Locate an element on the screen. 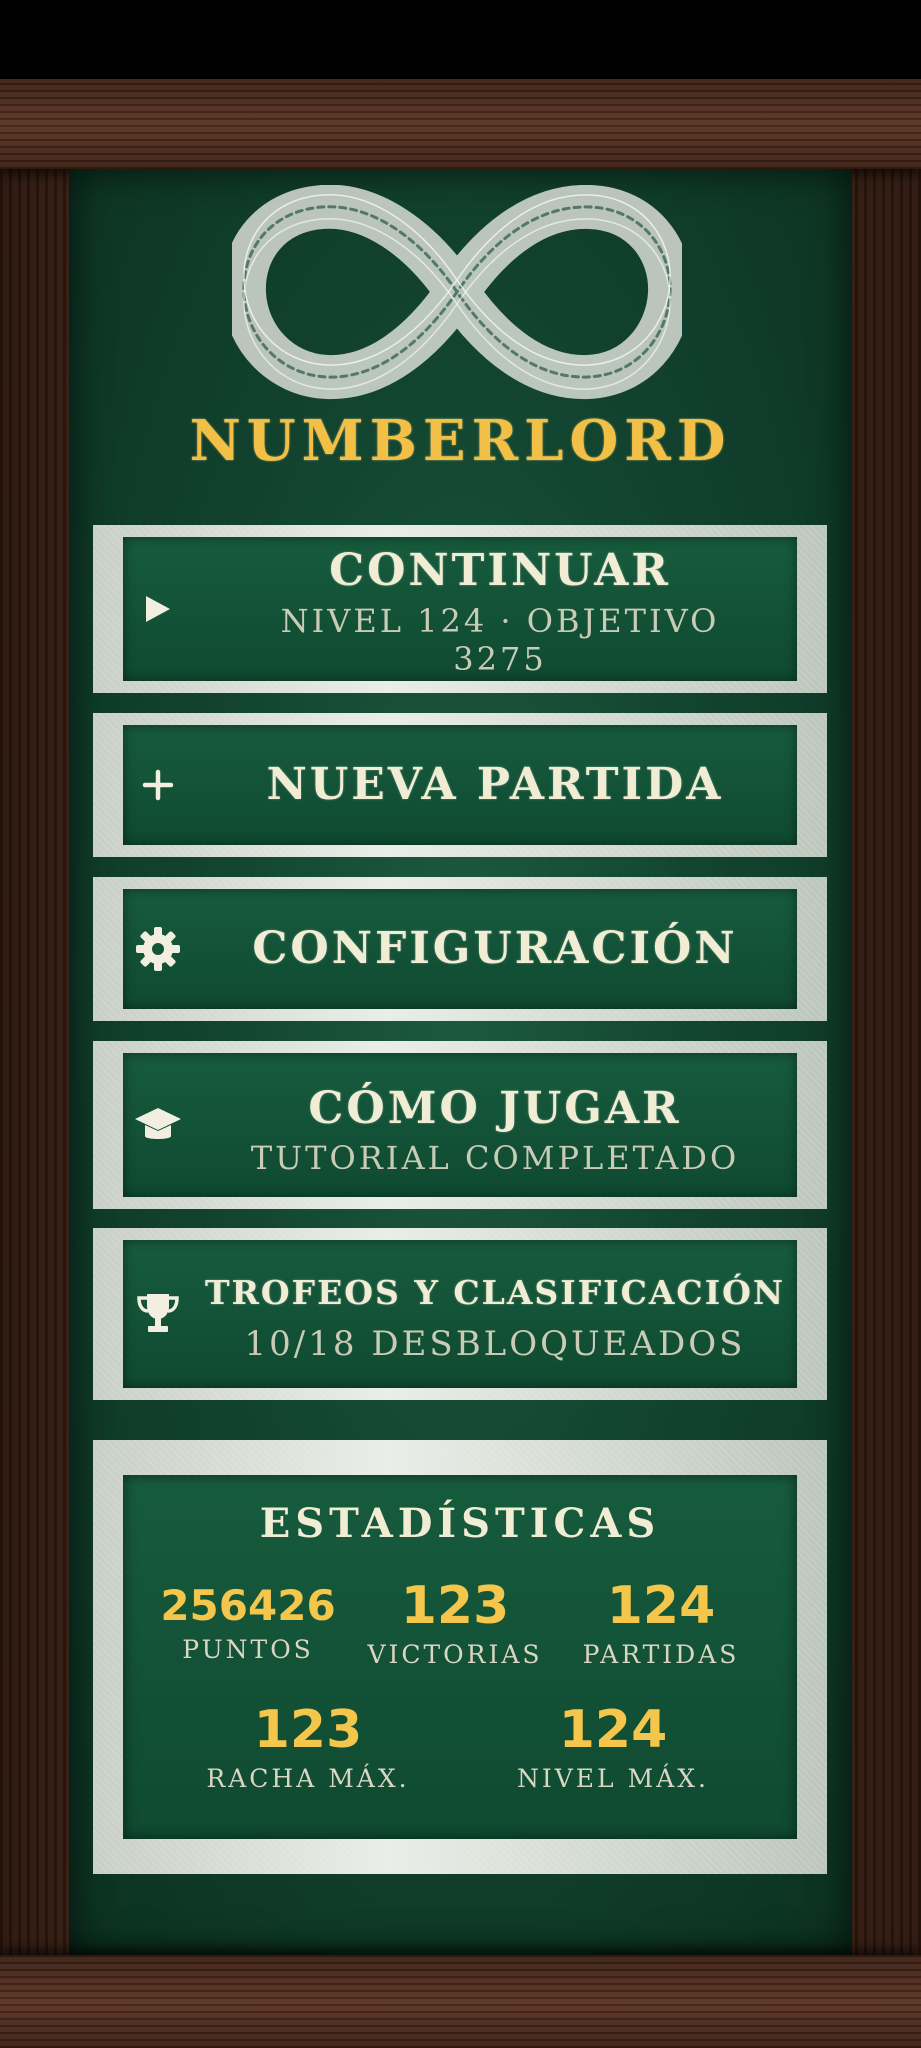 The image size is (921, 2048). play-icon is located at coordinates (158, 609).